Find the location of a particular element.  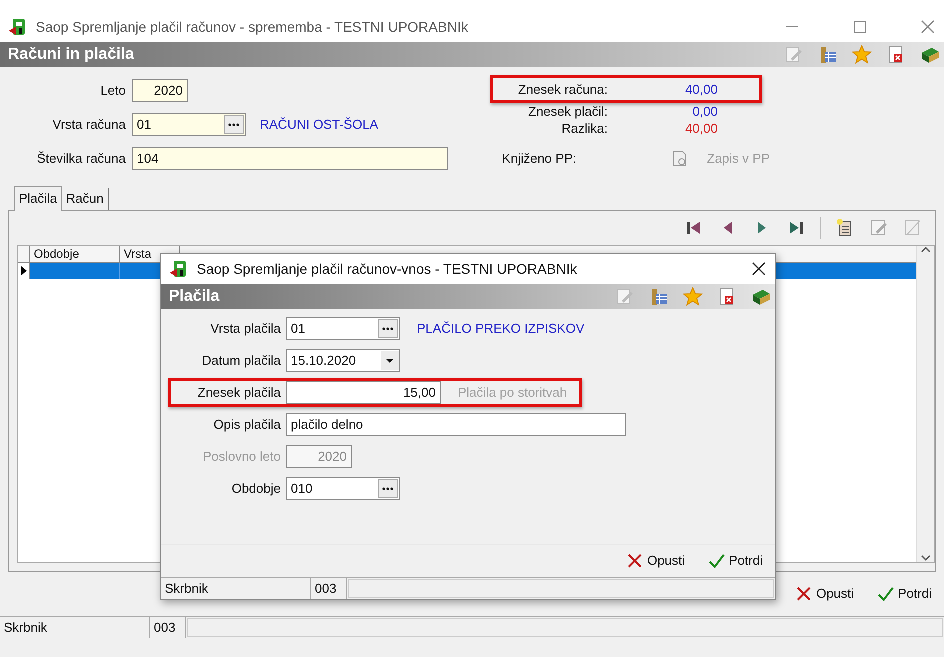

total-label: Znesek računa: is located at coordinates (562, 89).